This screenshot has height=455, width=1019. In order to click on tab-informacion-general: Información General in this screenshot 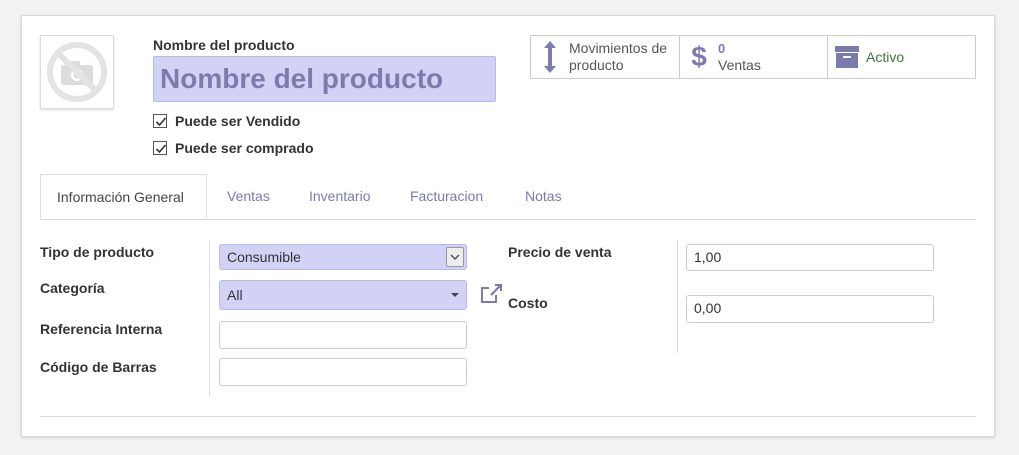, I will do `click(123, 196)`.